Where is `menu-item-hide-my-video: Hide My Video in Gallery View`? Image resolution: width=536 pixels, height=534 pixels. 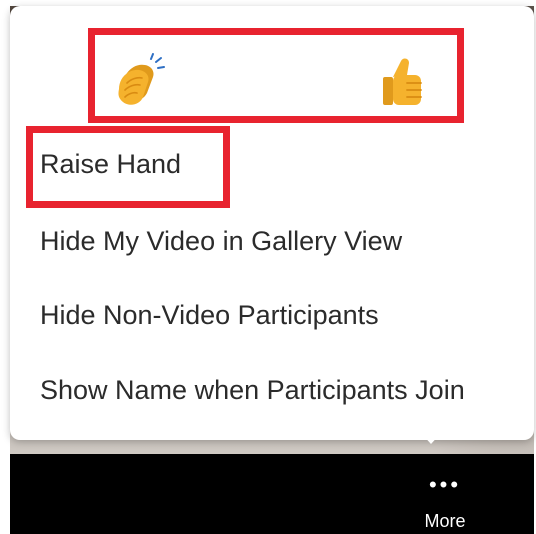 menu-item-hide-my-video: Hide My Video in Gallery View is located at coordinates (221, 241).